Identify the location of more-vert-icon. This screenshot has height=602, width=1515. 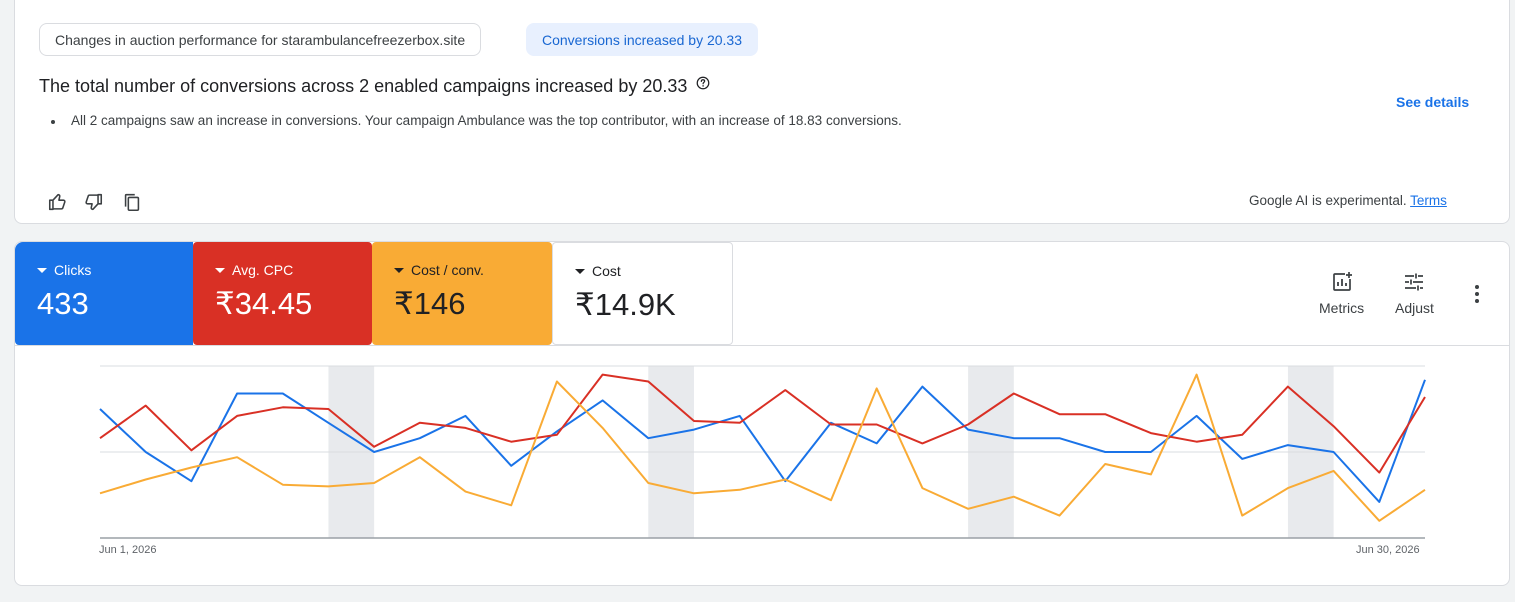
(1477, 294).